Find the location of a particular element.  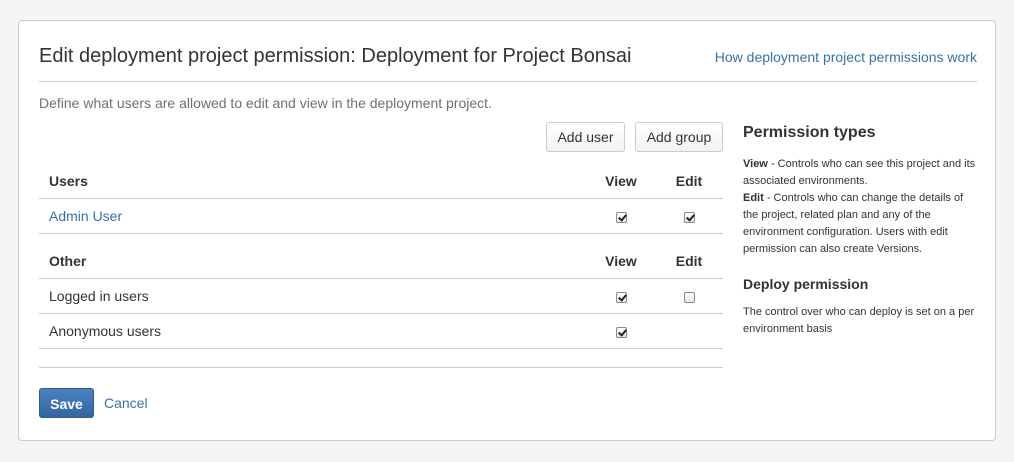

view-term: View is located at coordinates (755, 164).